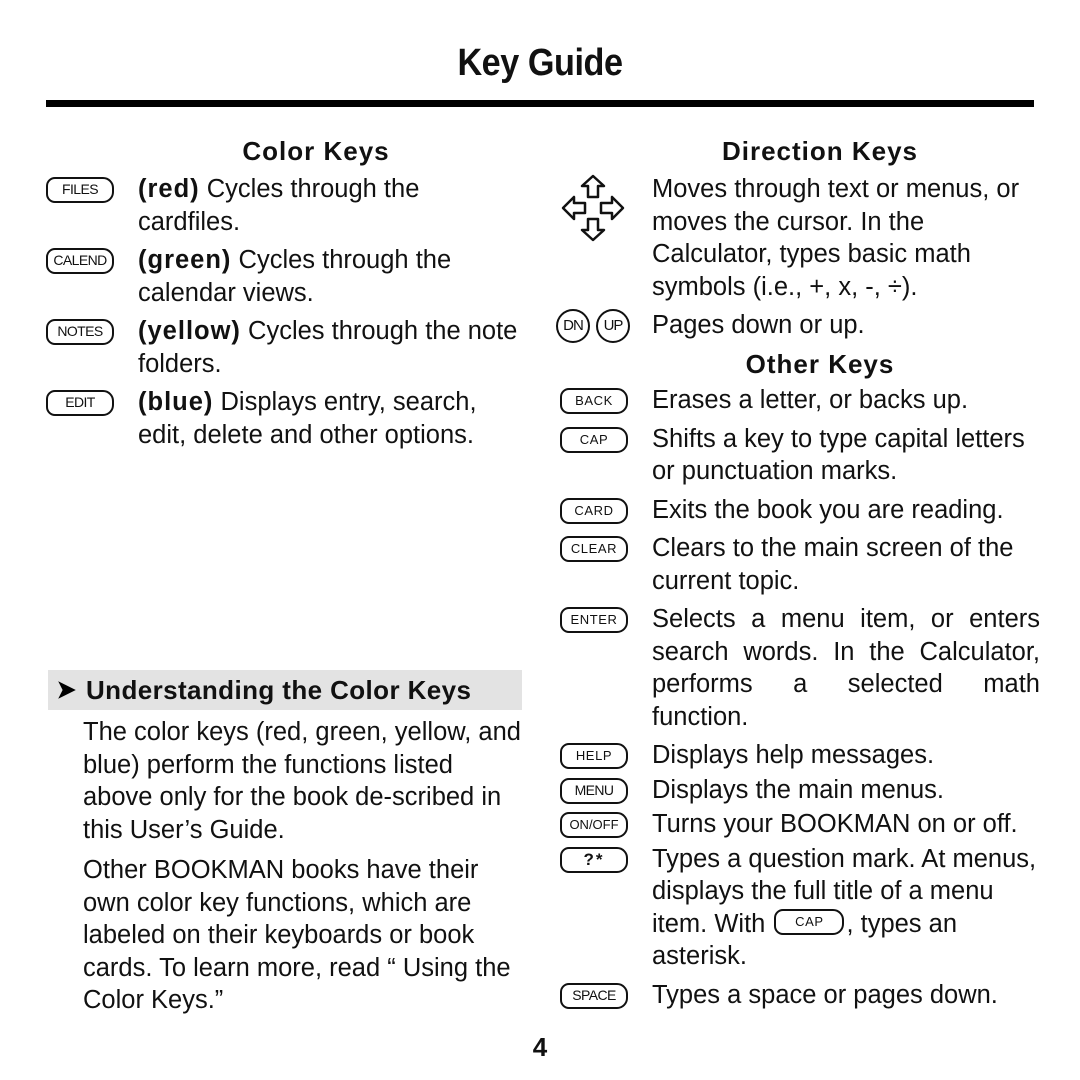 This screenshot has width=1080, height=1080. Describe the element at coordinates (176, 402) in the screenshot. I see `color-word: (blue)` at that location.